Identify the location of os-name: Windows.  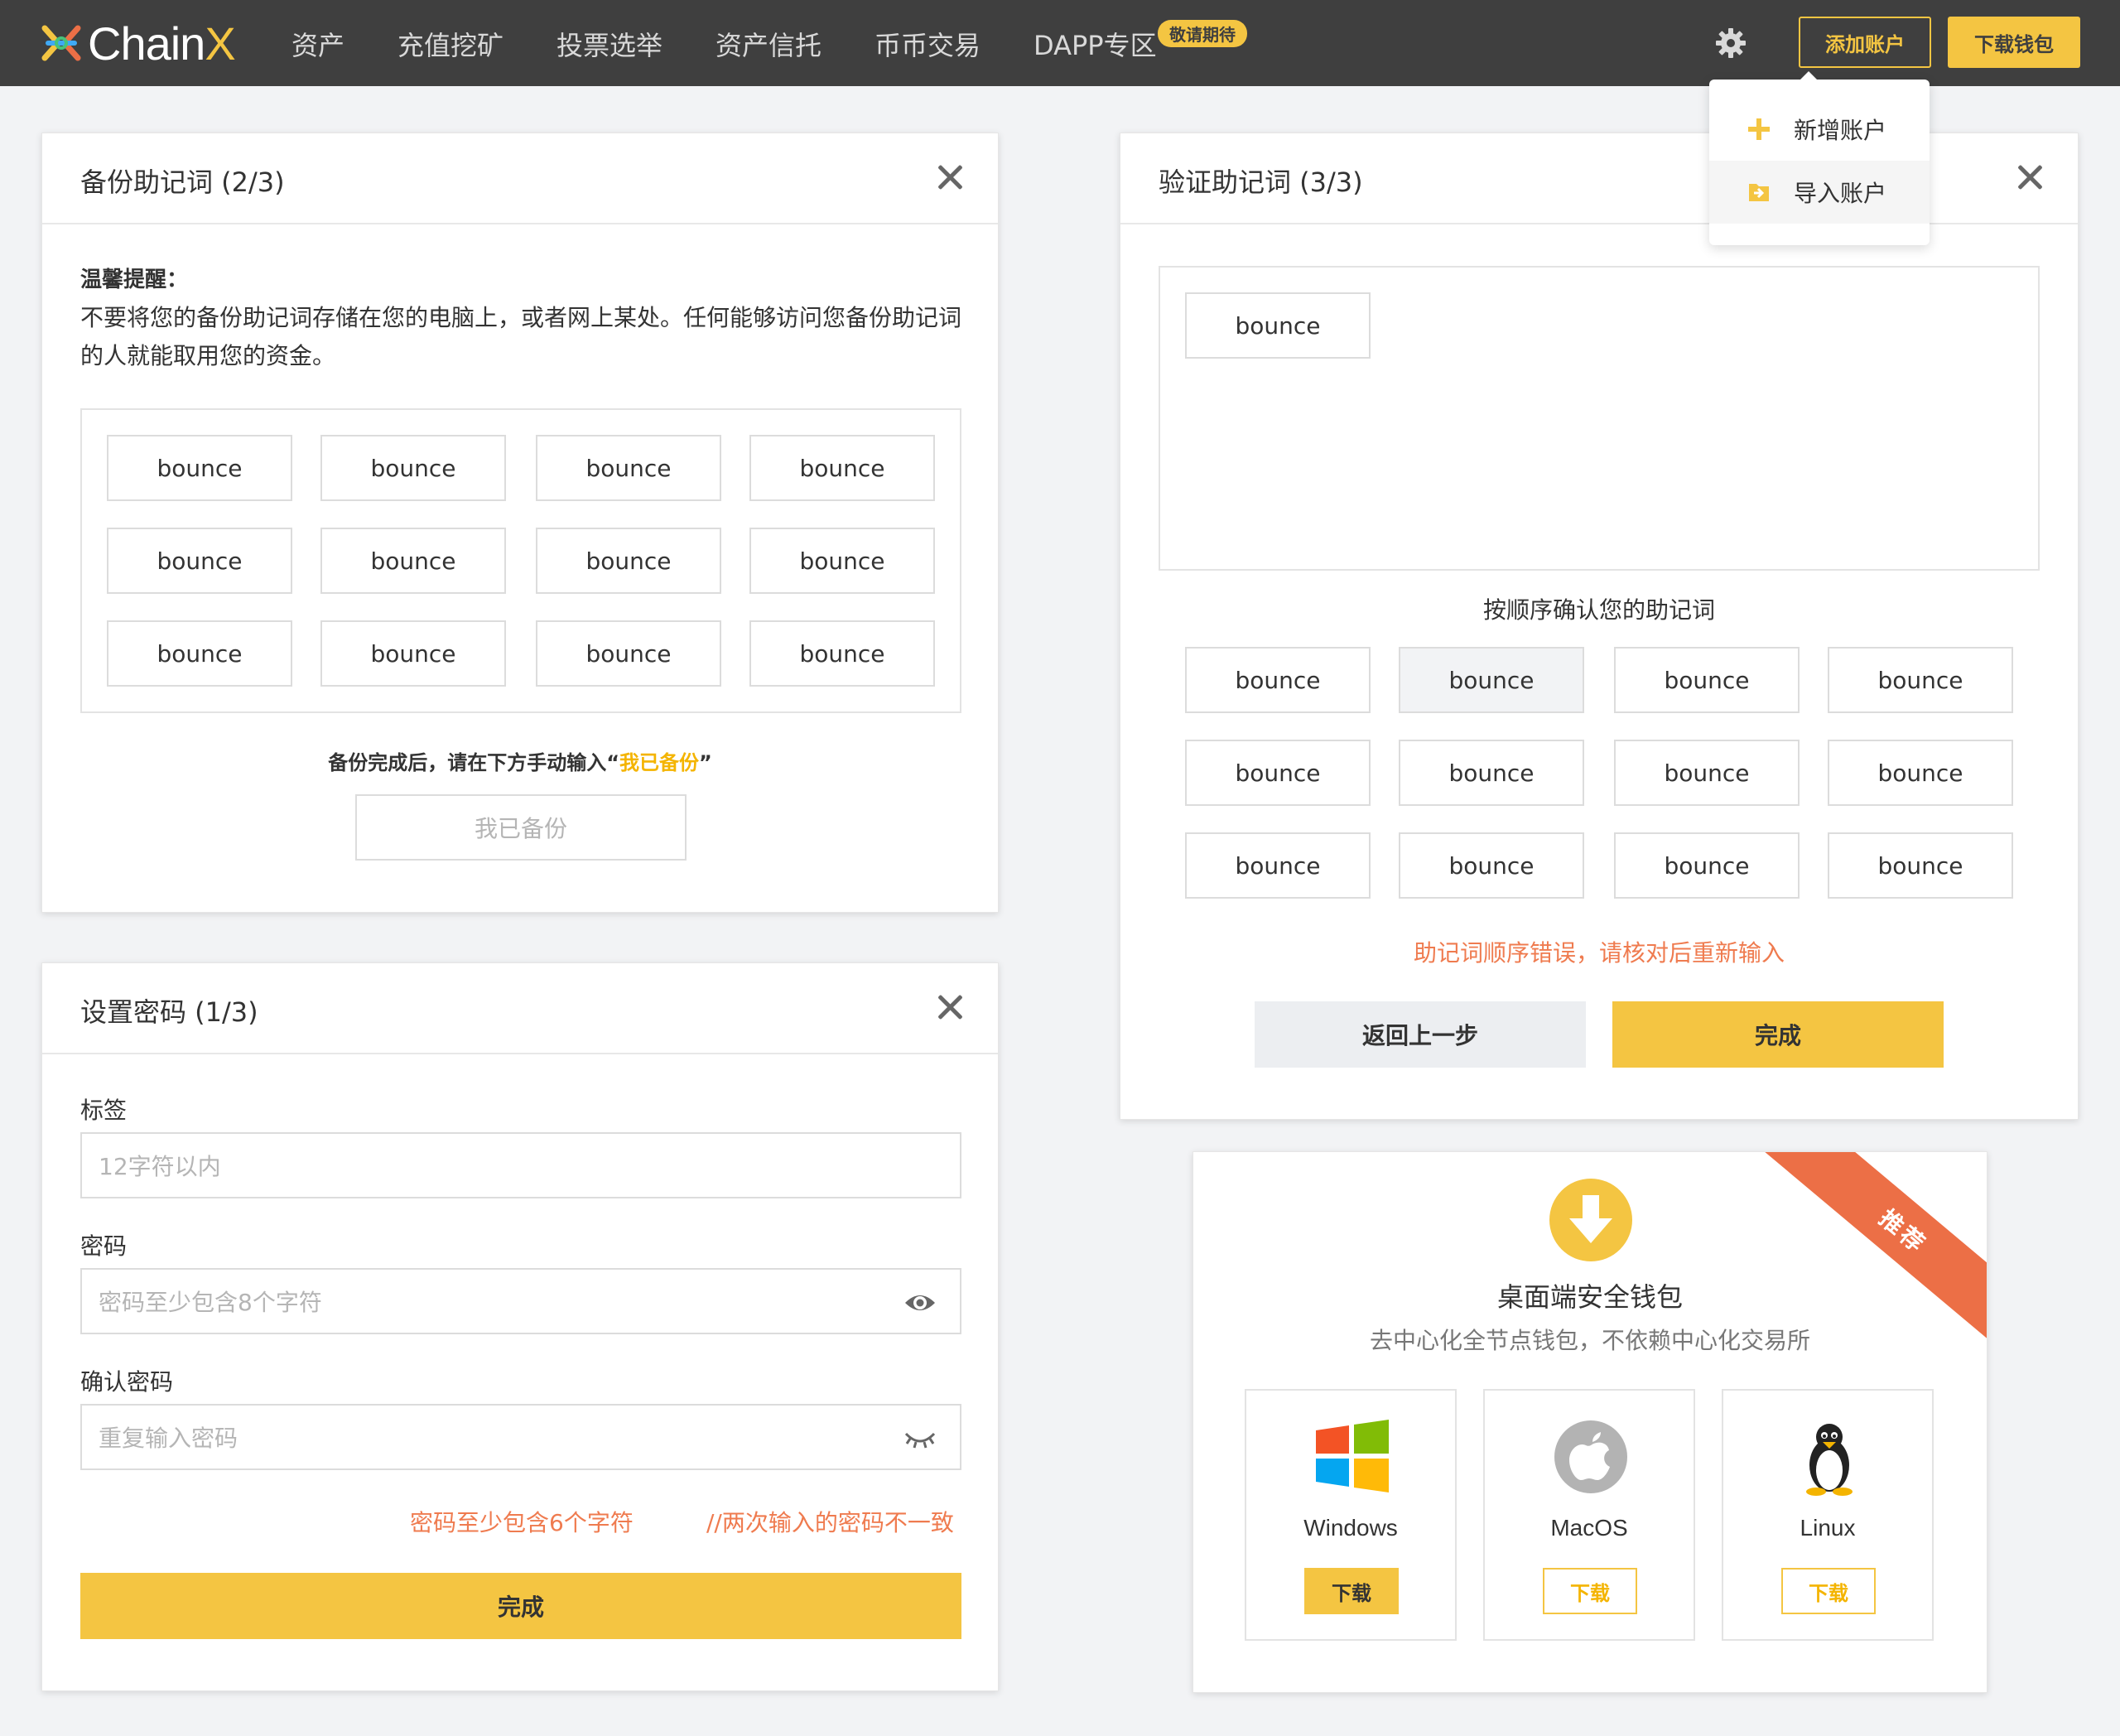
(1350, 1528).